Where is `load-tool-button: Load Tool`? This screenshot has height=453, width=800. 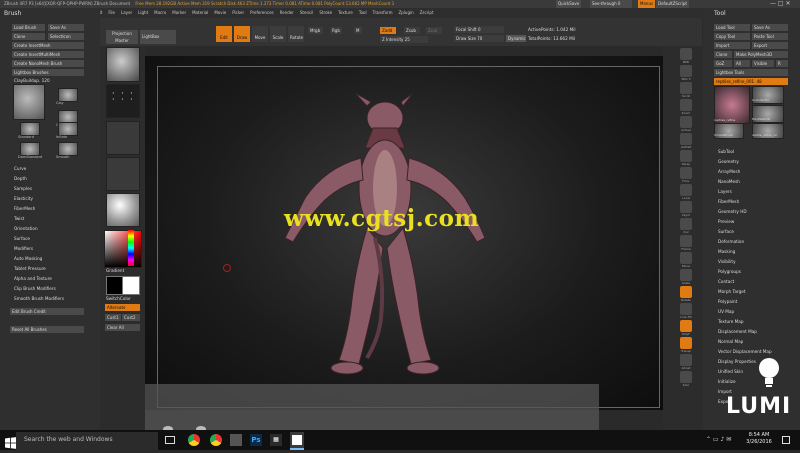
load-tool-button: Load Tool is located at coordinates (732, 27).